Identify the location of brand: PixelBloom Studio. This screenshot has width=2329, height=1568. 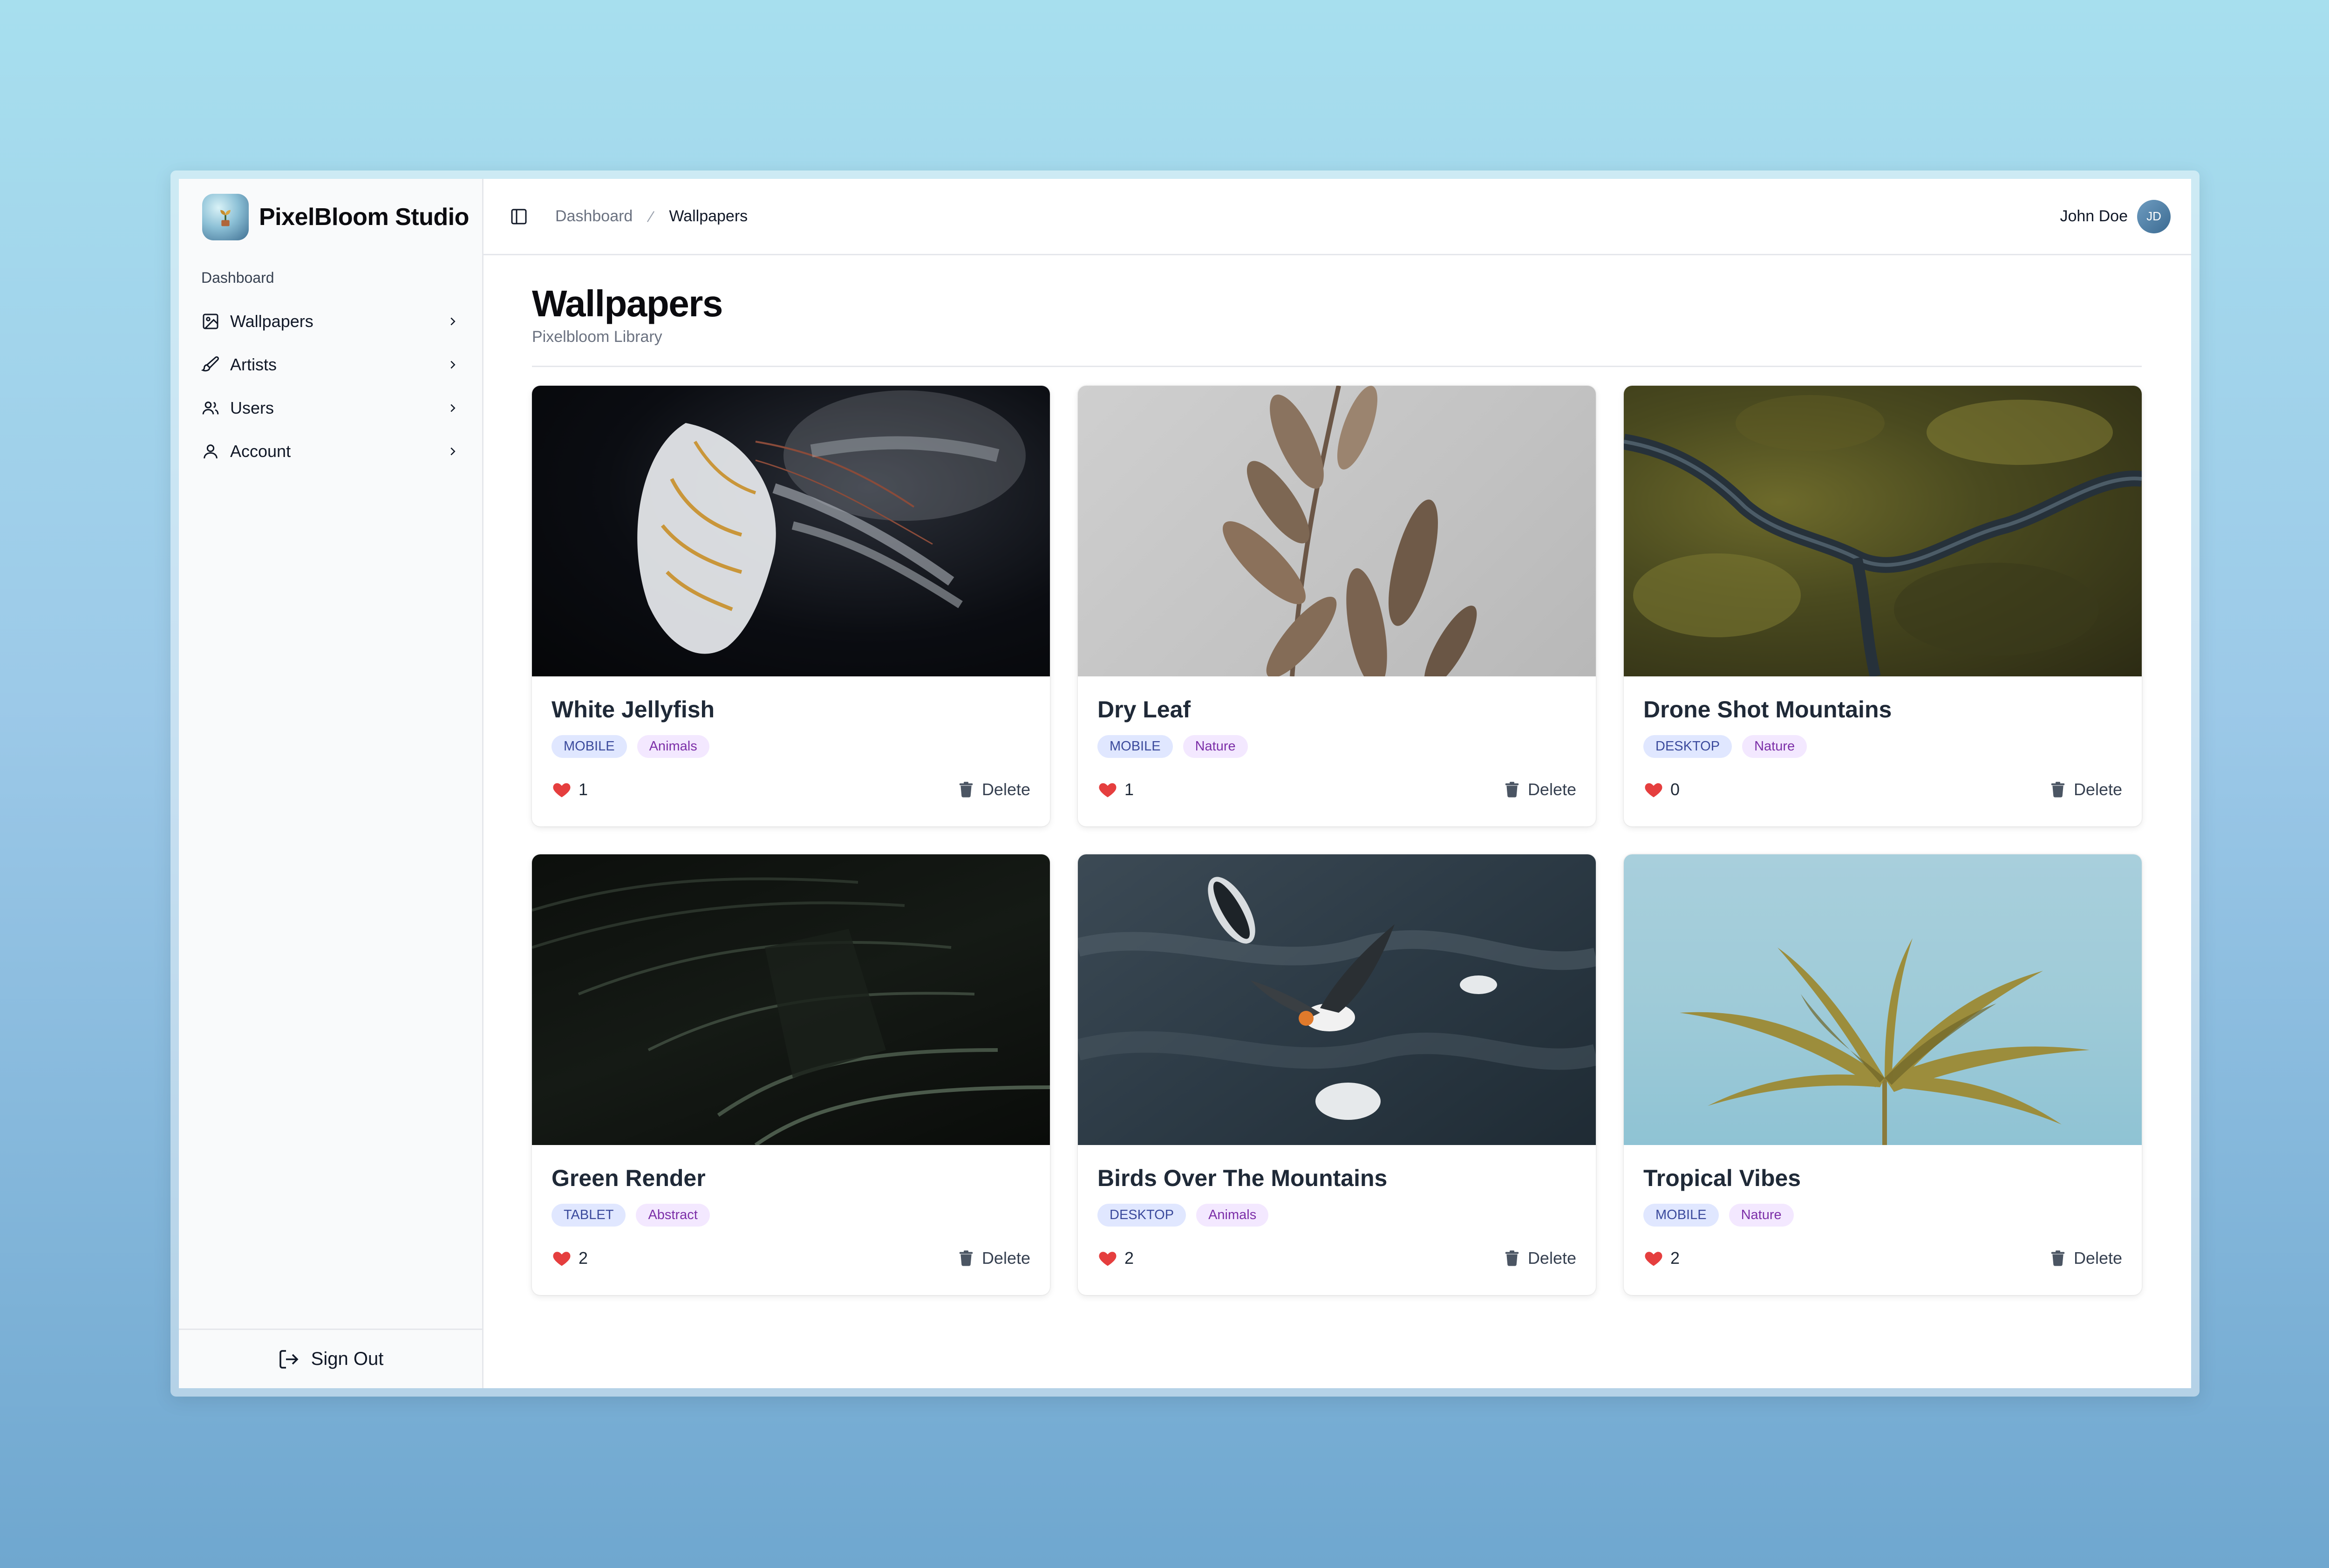
(330, 217).